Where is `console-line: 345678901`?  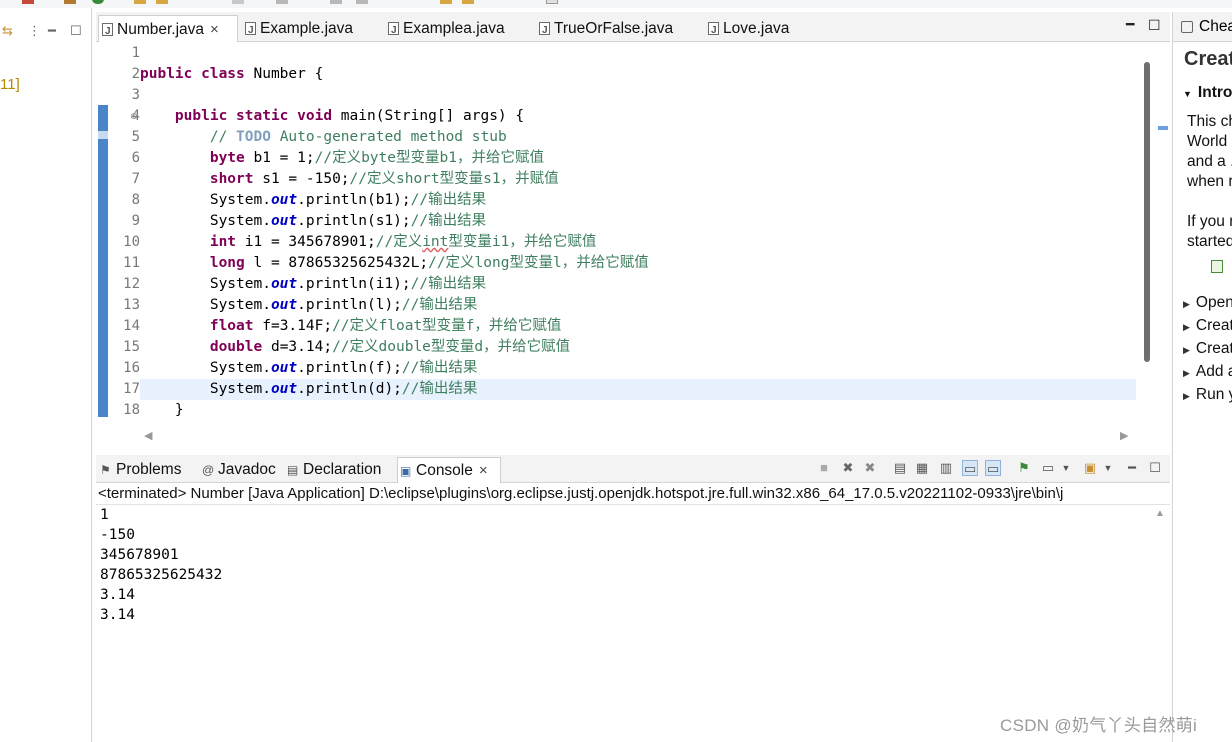 console-line: 345678901 is located at coordinates (139, 555).